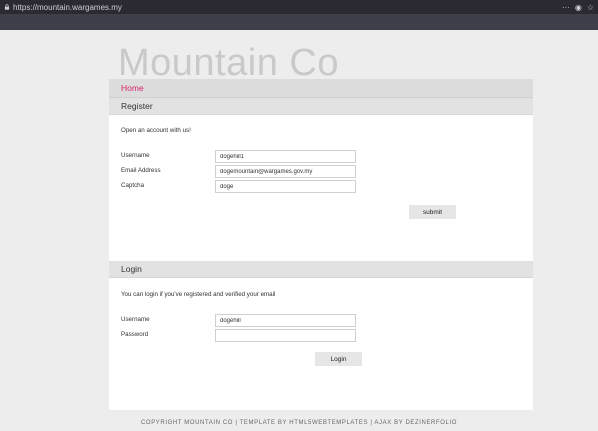 The image size is (598, 431). Describe the element at coordinates (321, 88) in the screenshot. I see `main-nav: Home` at that location.